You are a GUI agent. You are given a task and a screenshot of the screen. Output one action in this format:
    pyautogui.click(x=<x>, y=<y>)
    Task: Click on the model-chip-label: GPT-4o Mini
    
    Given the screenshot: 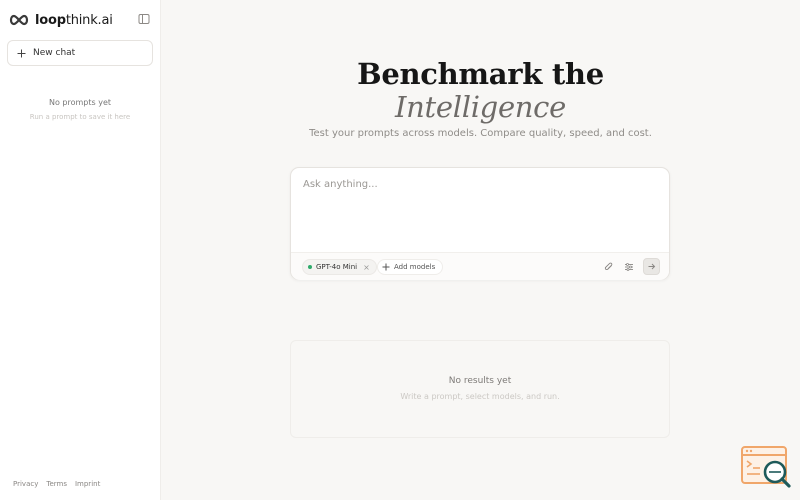 What is the action you would take?
    pyautogui.click(x=337, y=267)
    